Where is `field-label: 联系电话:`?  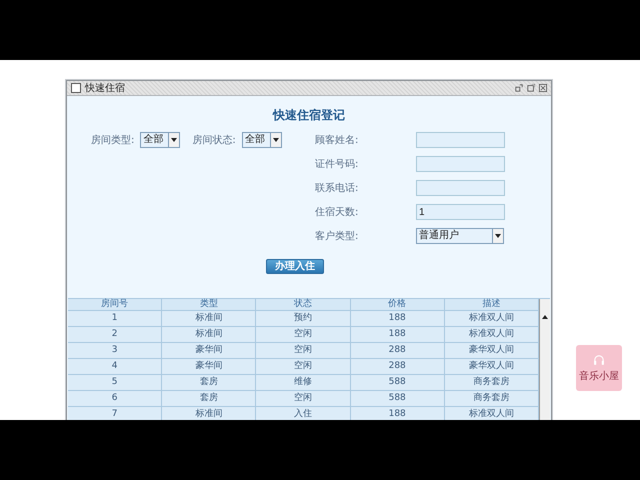
field-label: 联系电话: is located at coordinates (337, 188).